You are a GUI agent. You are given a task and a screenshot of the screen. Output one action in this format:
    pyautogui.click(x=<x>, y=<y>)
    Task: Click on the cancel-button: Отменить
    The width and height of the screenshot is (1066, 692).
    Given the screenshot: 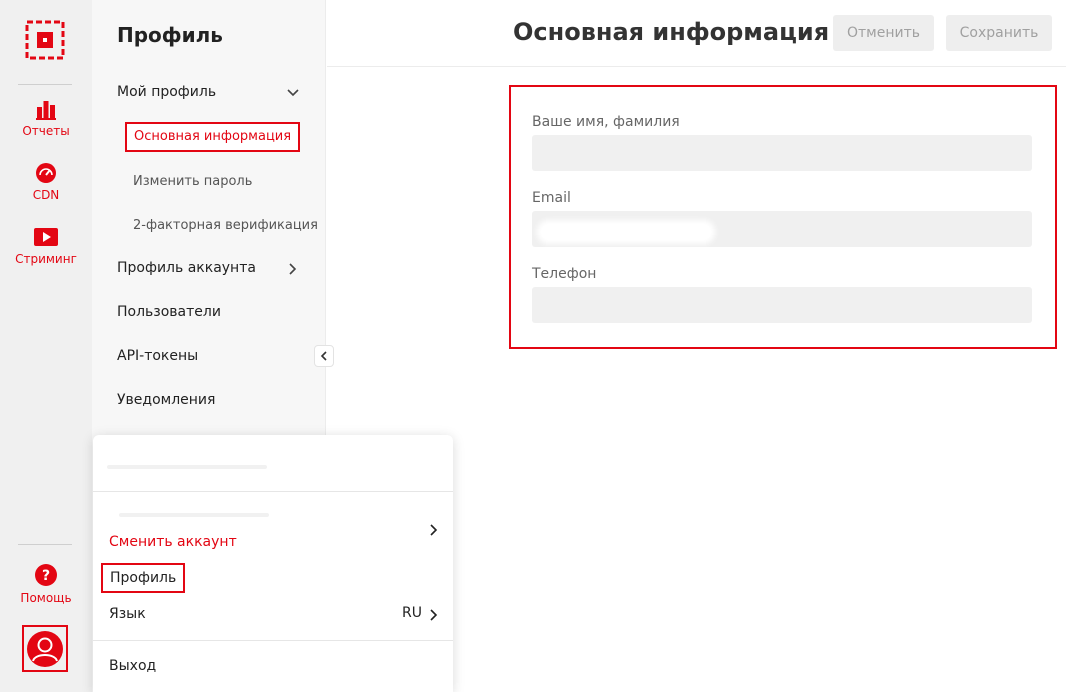 What is the action you would take?
    pyautogui.click(x=883, y=33)
    